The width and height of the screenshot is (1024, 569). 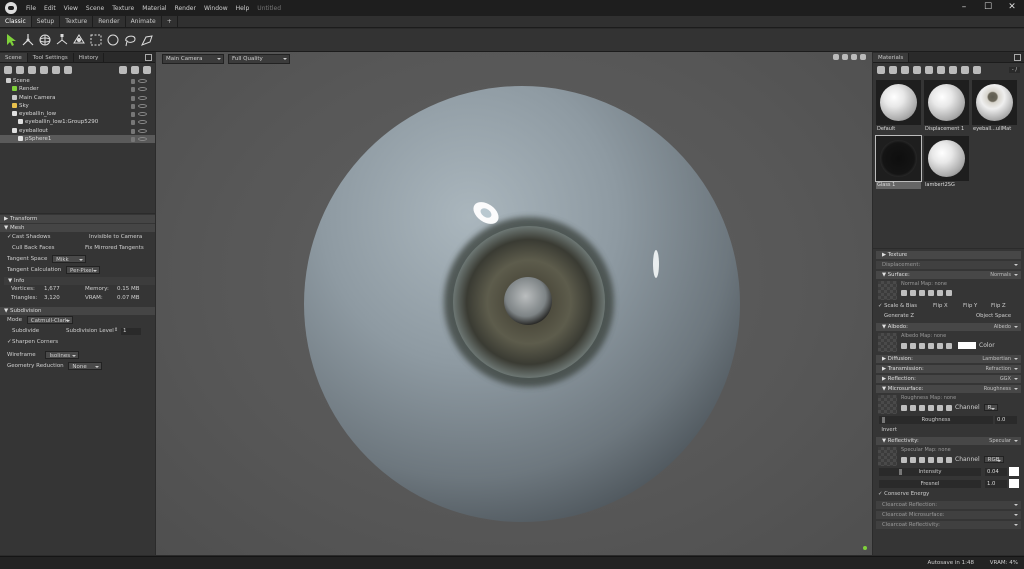 I want to click on albedo-map-thumb, so click(x=887, y=342).